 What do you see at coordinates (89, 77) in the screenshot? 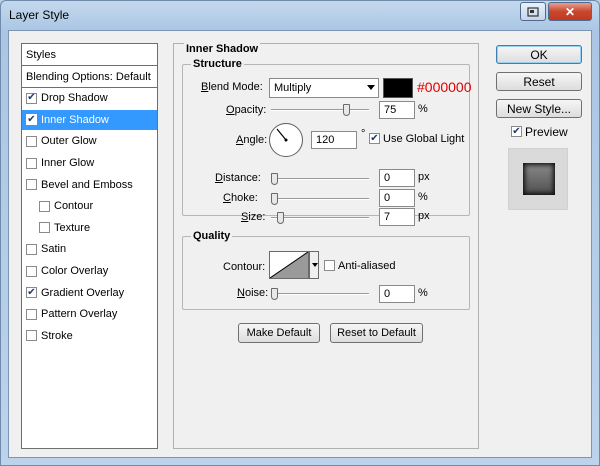
I see `blending-options-item: Blending Options: Default` at bounding box center [89, 77].